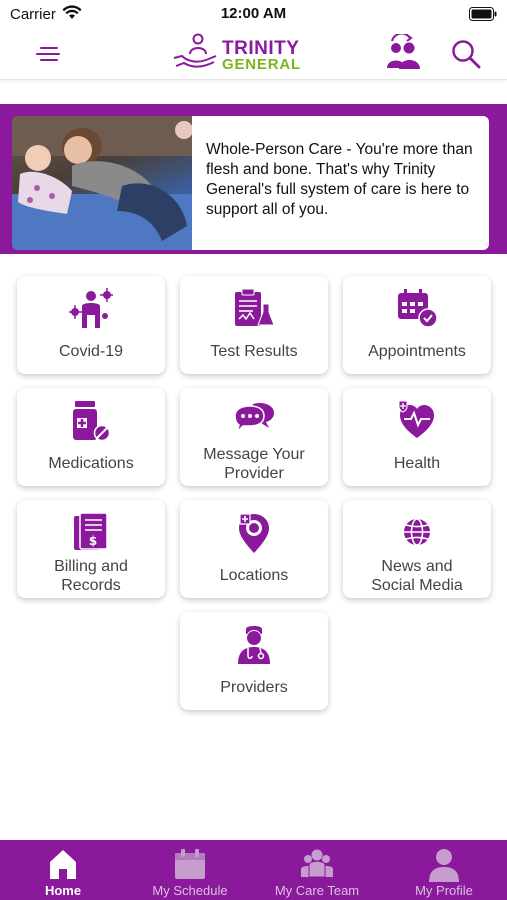  I want to click on tab-home: Home, so click(63, 870).